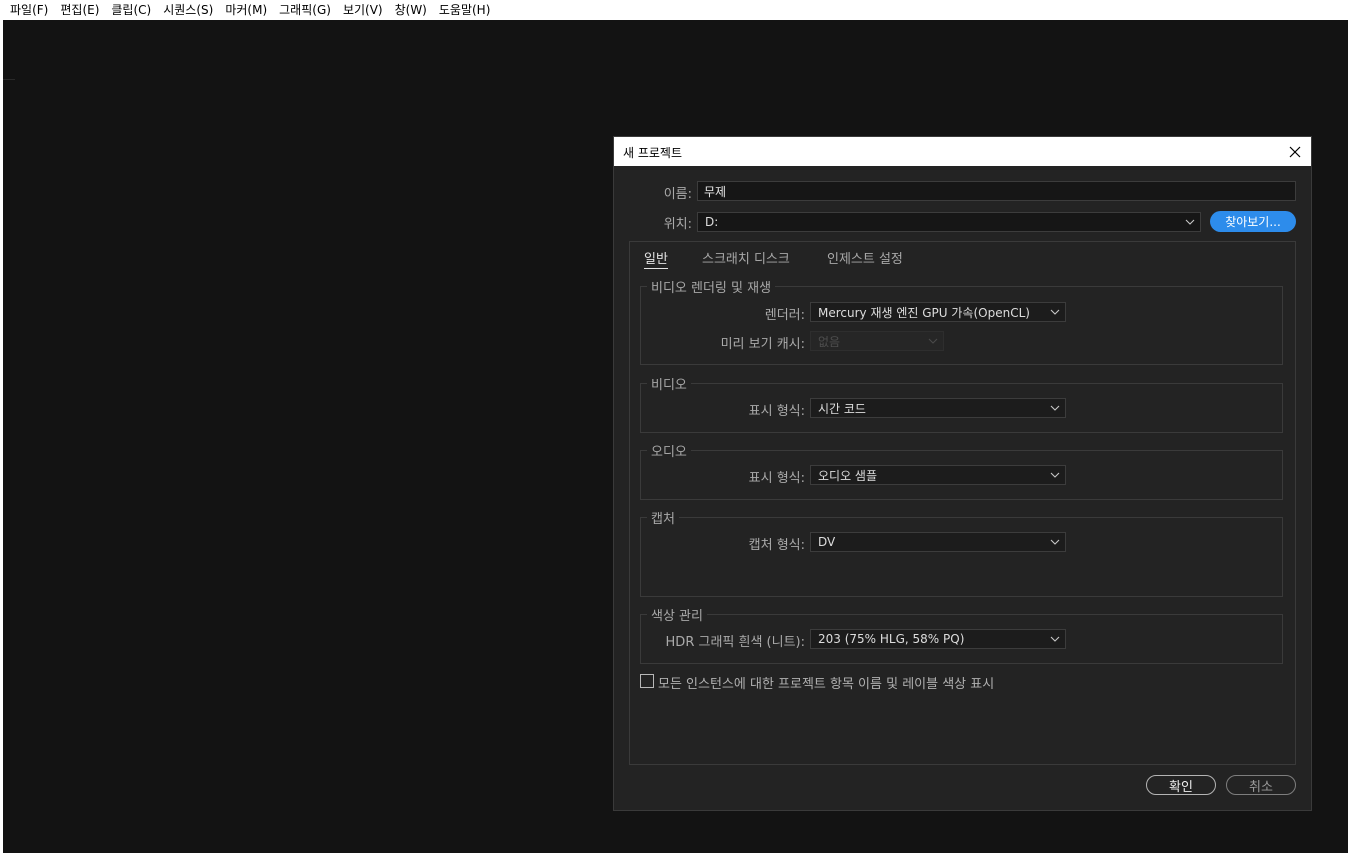  I want to click on menu-view: 보기(V), so click(363, 10).